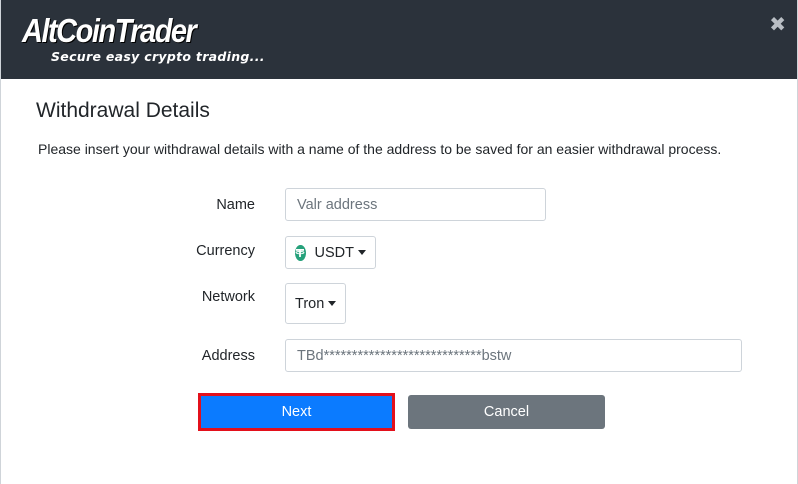  What do you see at coordinates (109, 31) in the screenshot?
I see `logo: AltCoinTrader` at bounding box center [109, 31].